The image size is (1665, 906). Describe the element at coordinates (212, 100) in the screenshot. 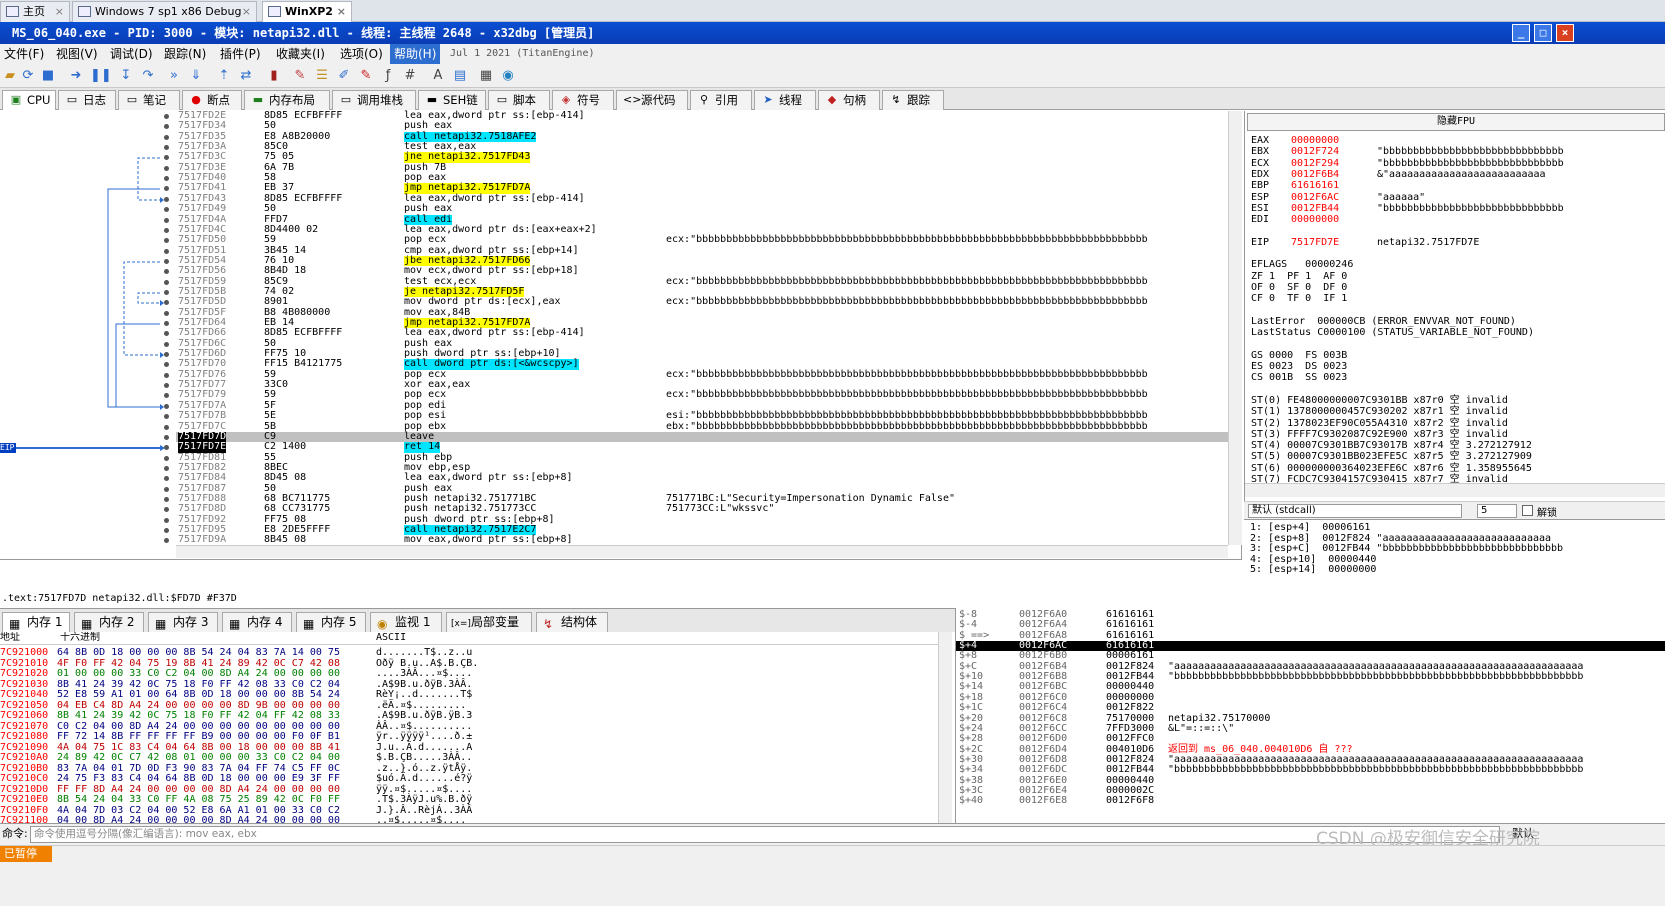

I see `tab-breakpoints: ● 断点` at that location.